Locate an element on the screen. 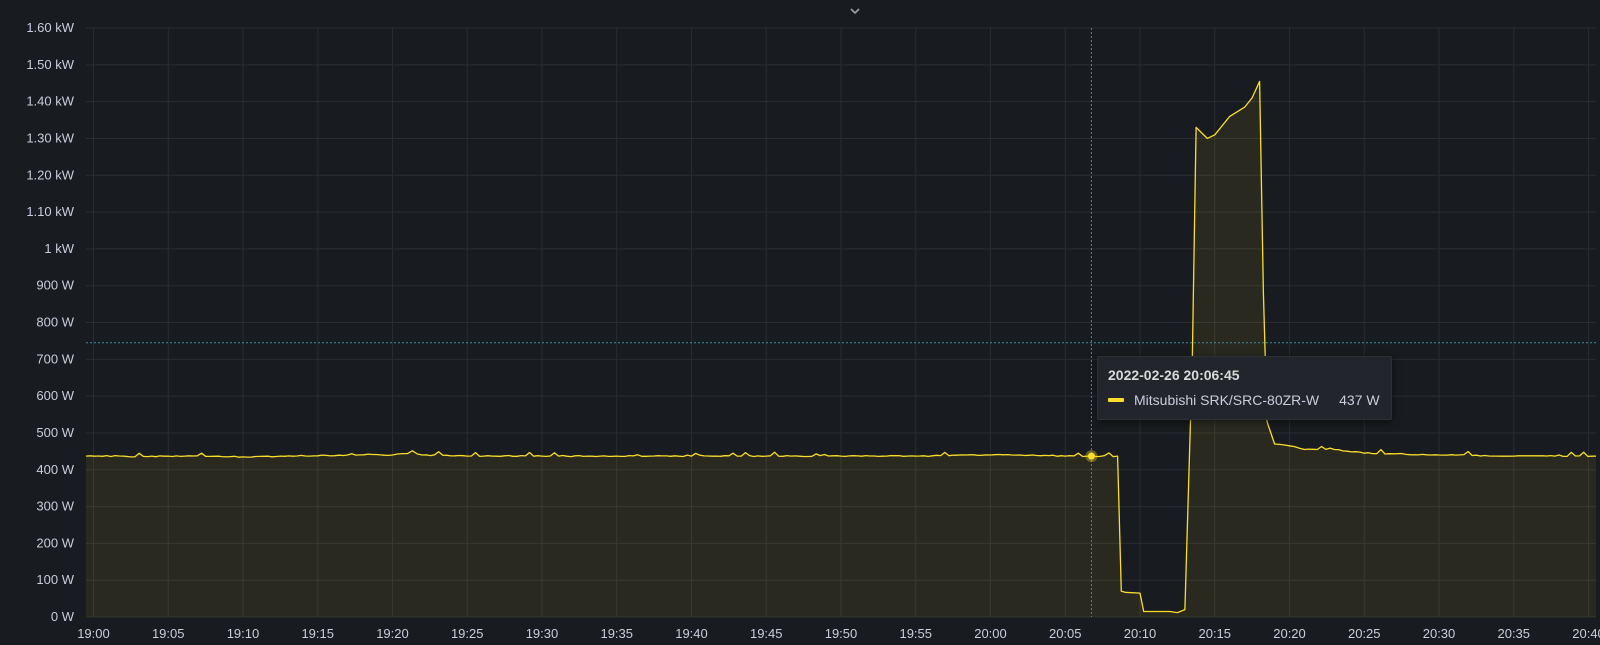 The height and width of the screenshot is (645, 1600). x-tick-label: 20:25 is located at coordinates (1364, 633).